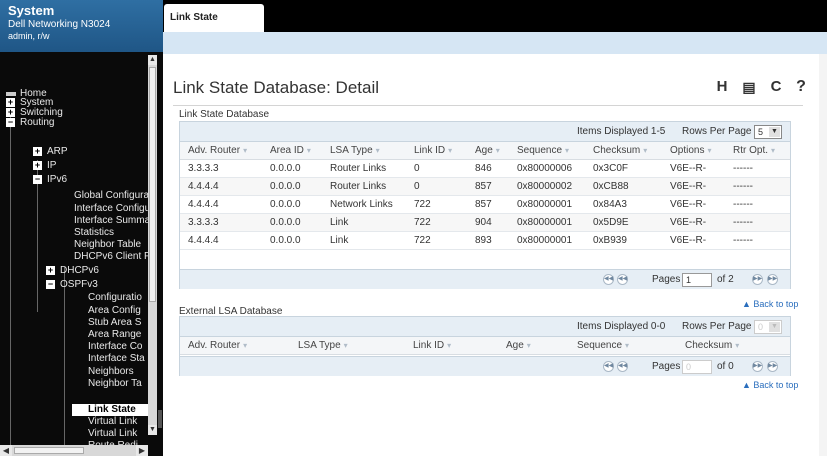 The width and height of the screenshot is (827, 456). I want to click on nav-item: Area Range, so click(118, 335).